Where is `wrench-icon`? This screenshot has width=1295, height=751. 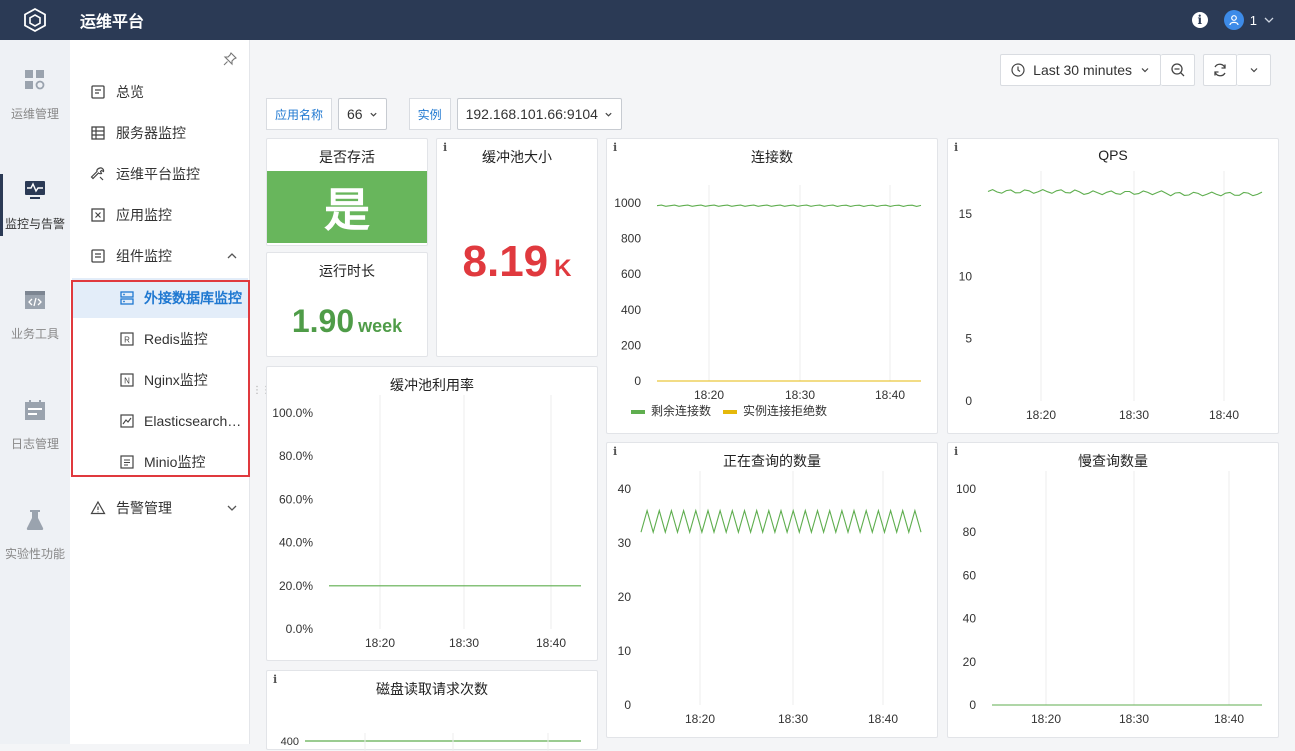 wrench-icon is located at coordinates (97, 174).